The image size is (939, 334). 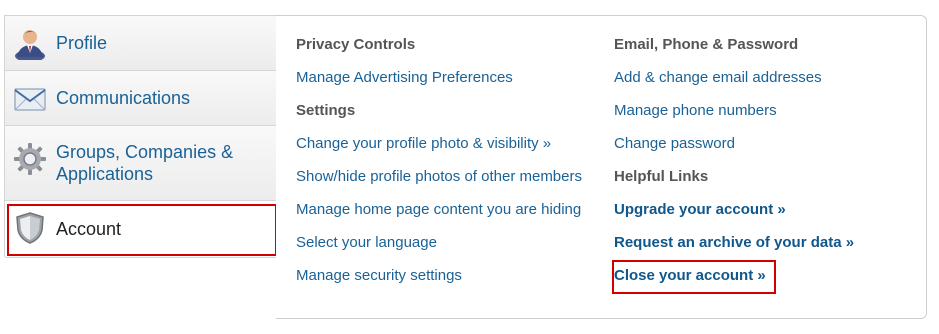 I want to click on manage-advertising-link: Manage Advertising Preferences, so click(x=404, y=78).